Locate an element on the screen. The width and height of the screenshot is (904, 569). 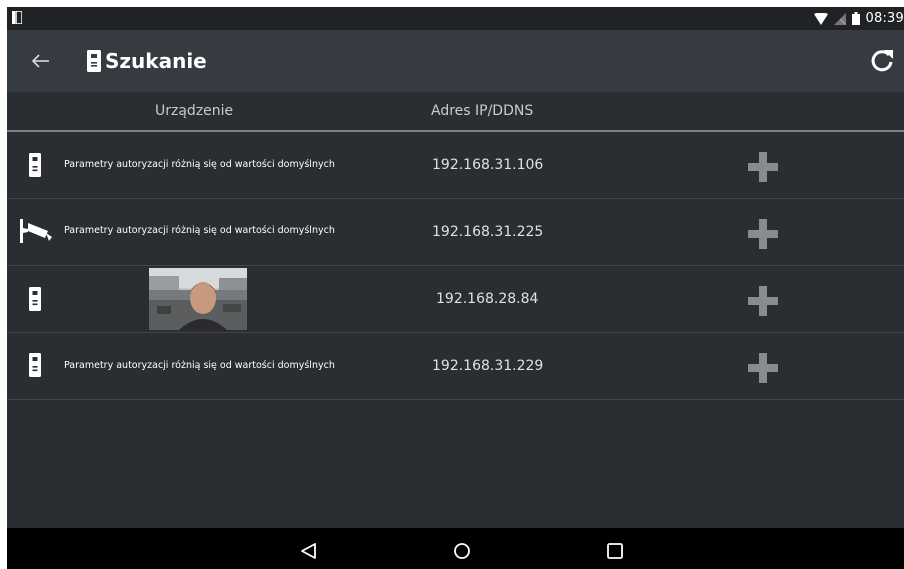
device-ip: 192.168.31.106 is located at coordinates (488, 165).